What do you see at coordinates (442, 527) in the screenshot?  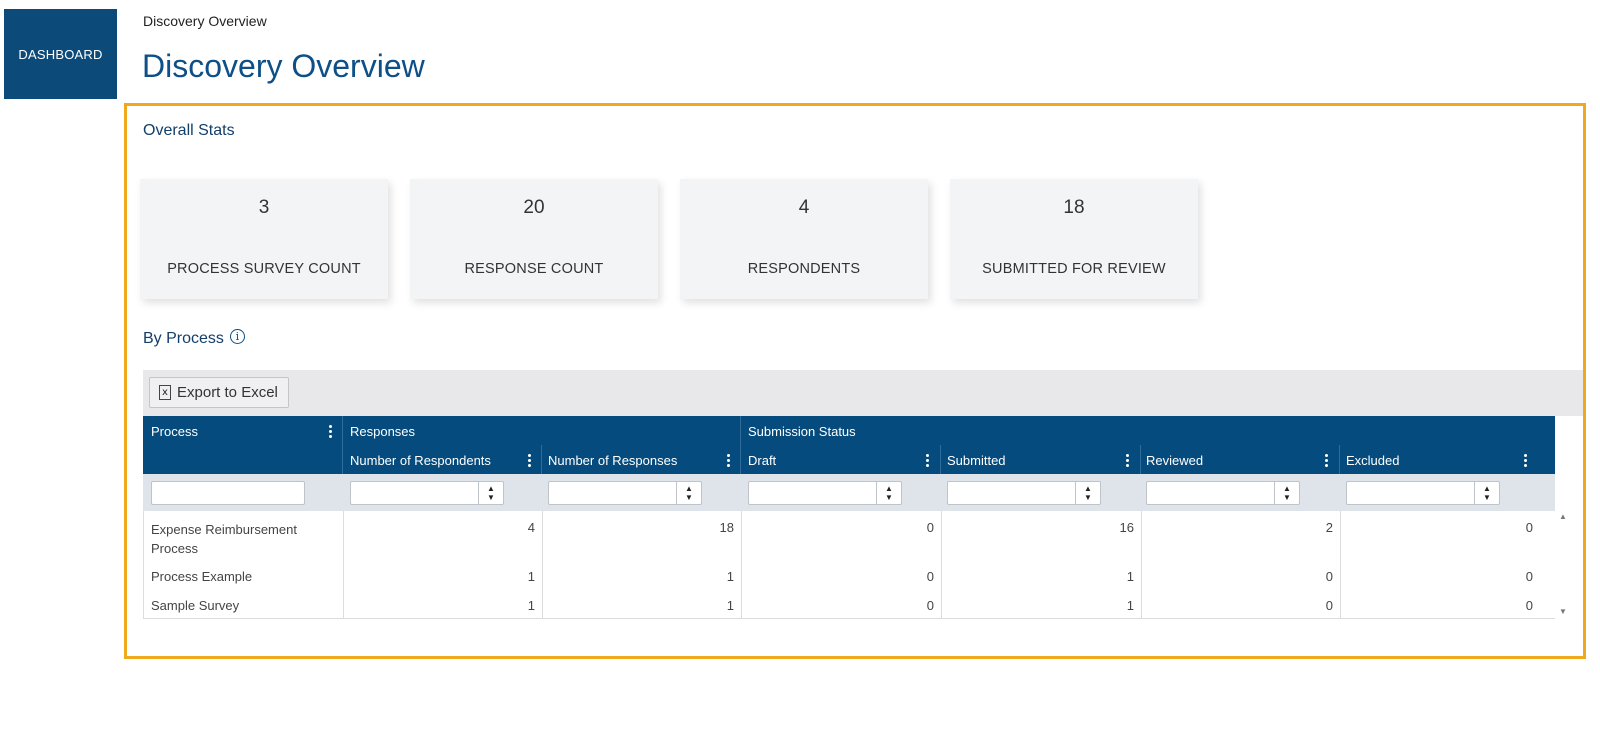 I see `cell-respondents: 4` at bounding box center [442, 527].